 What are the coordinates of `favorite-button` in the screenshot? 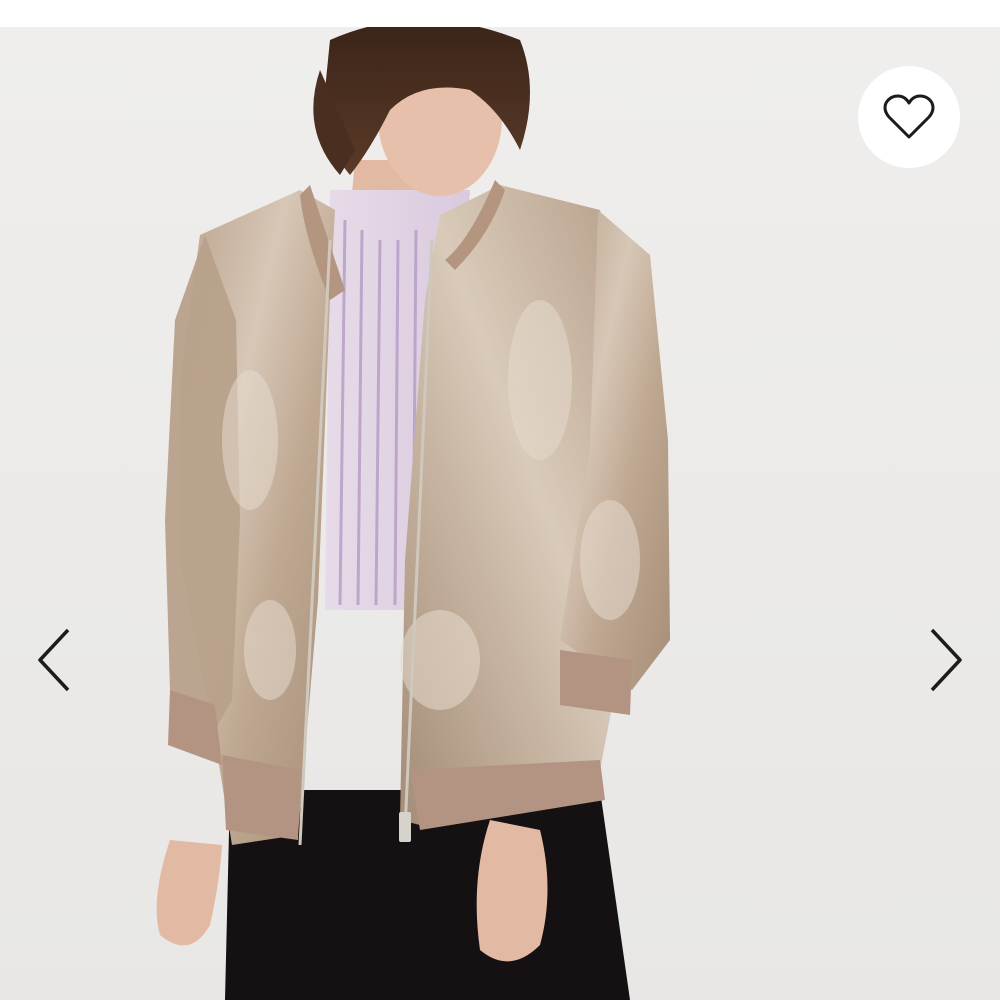 It's located at (909, 117).